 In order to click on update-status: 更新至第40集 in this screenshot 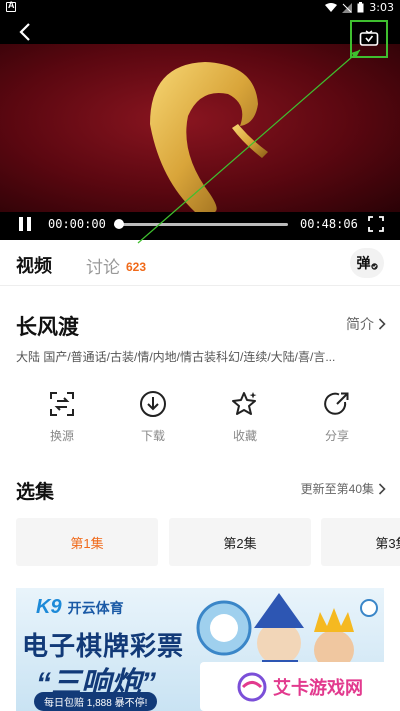, I will do `click(337, 489)`.